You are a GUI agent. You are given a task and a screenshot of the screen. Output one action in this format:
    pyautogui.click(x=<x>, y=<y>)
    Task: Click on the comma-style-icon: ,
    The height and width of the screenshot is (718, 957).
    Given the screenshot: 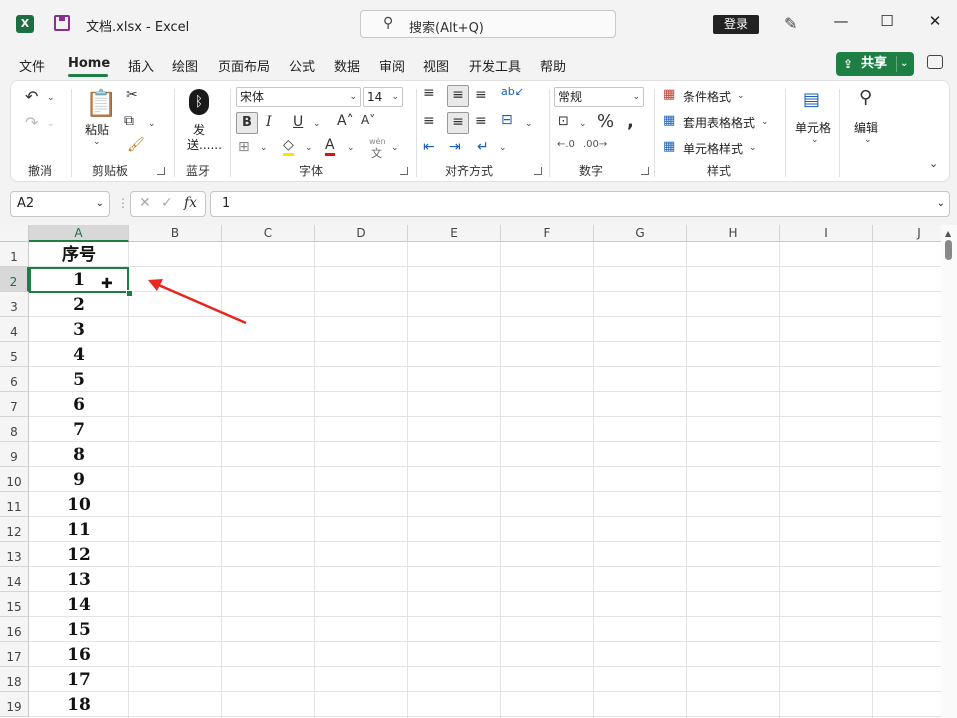 What is the action you would take?
    pyautogui.click(x=630, y=121)
    